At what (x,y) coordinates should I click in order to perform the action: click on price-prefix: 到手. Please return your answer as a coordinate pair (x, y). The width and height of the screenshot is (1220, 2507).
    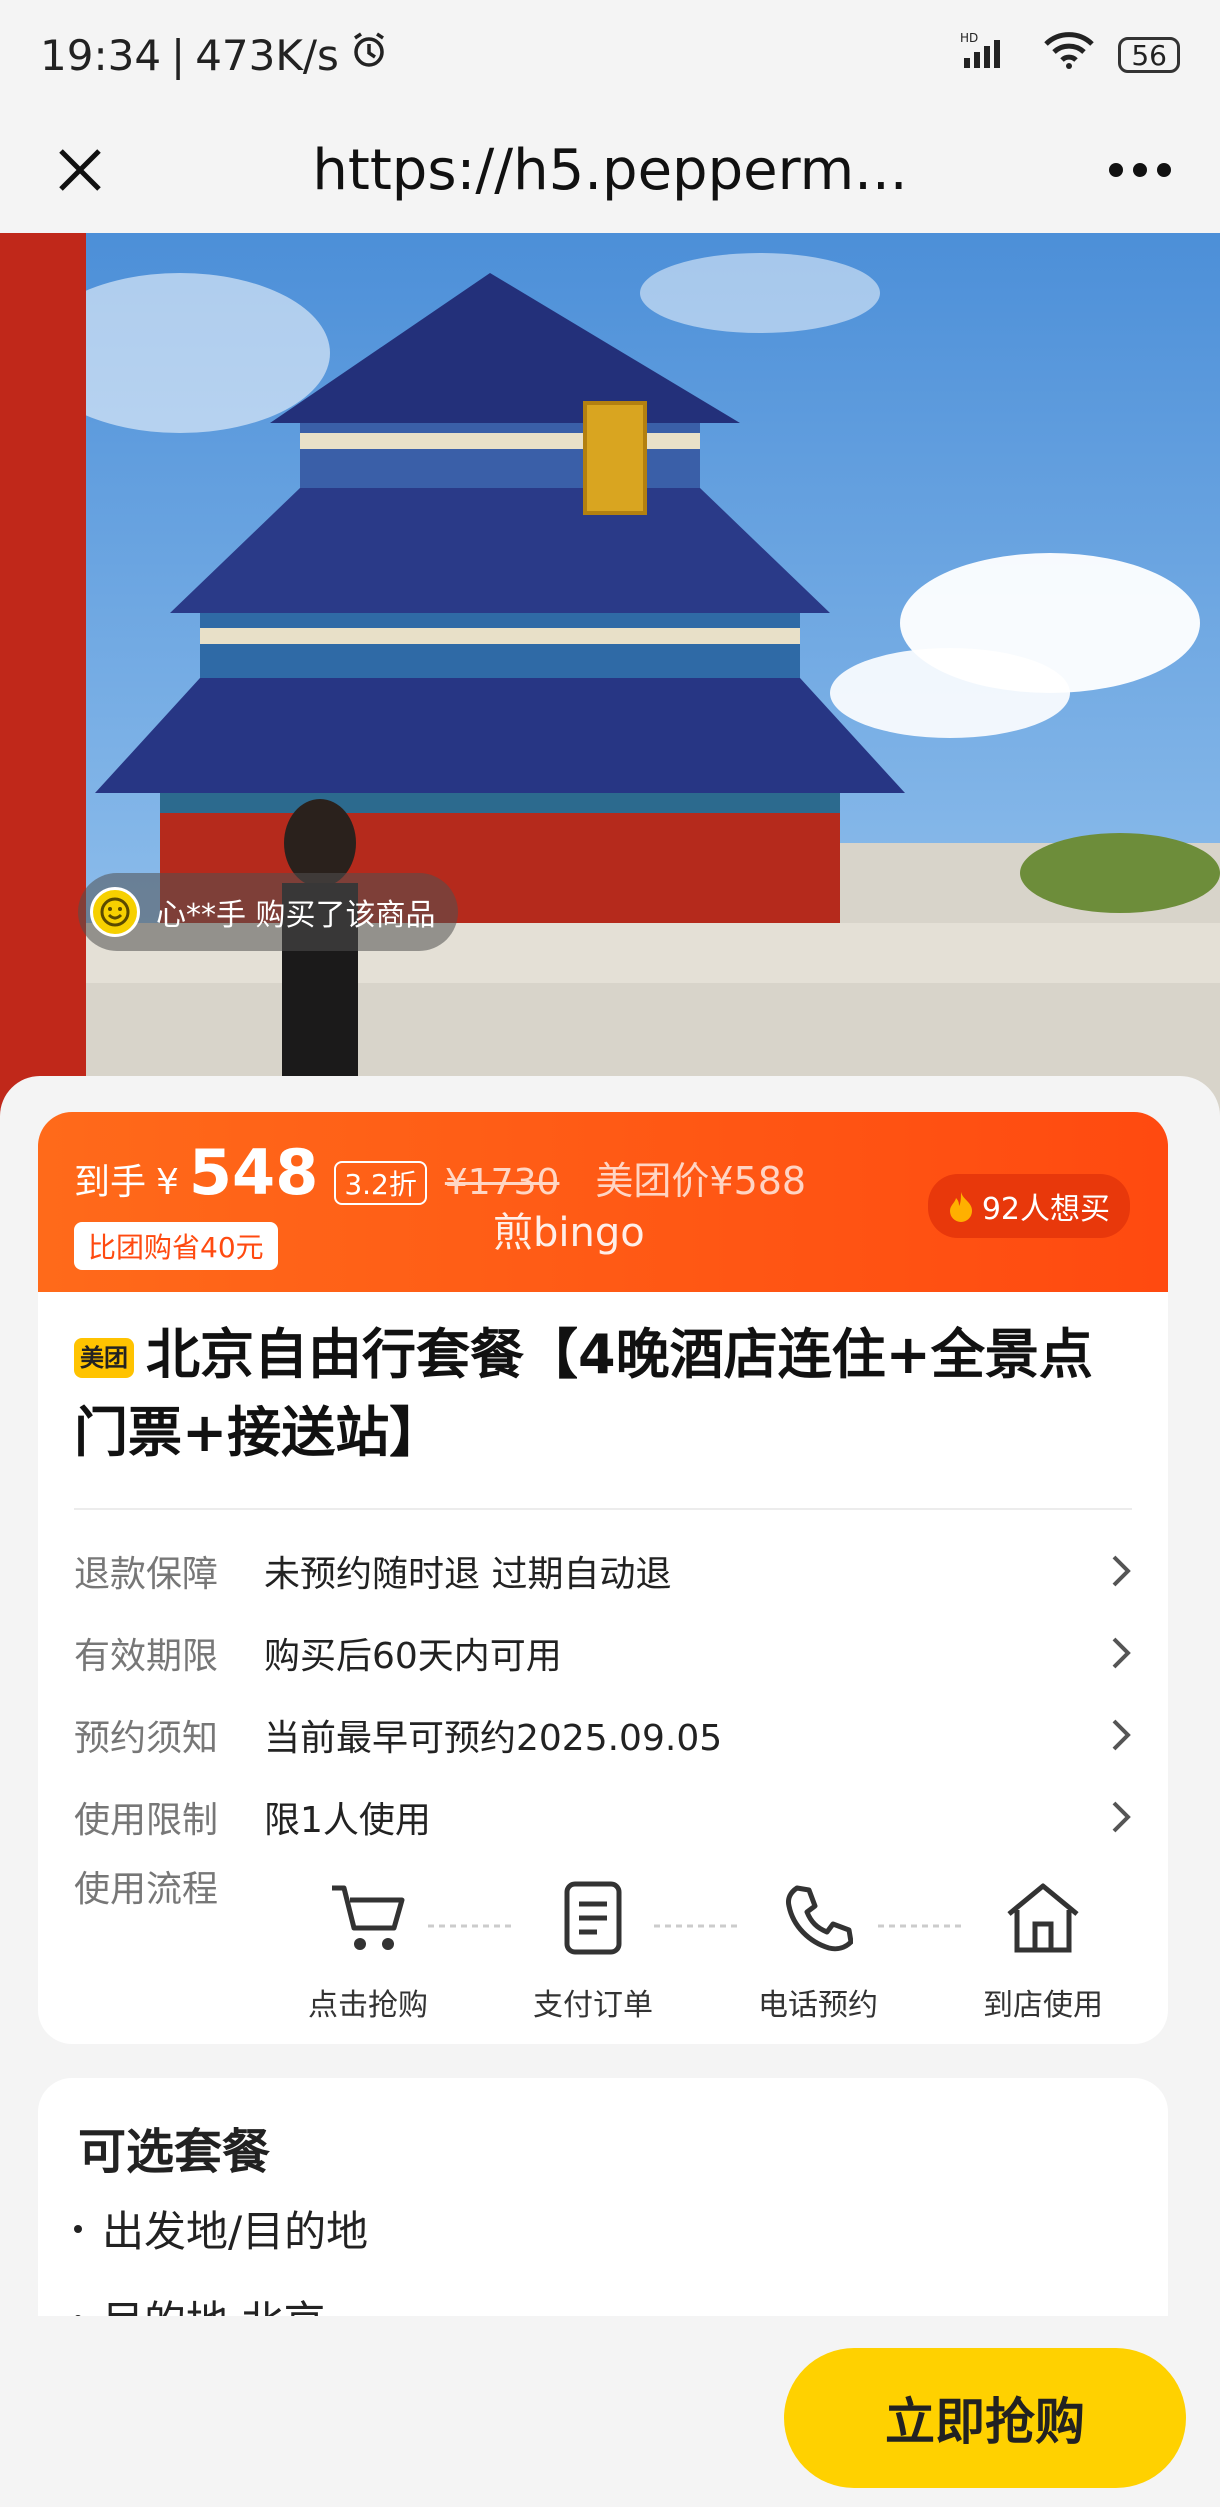
    Looking at the image, I should click on (110, 1182).